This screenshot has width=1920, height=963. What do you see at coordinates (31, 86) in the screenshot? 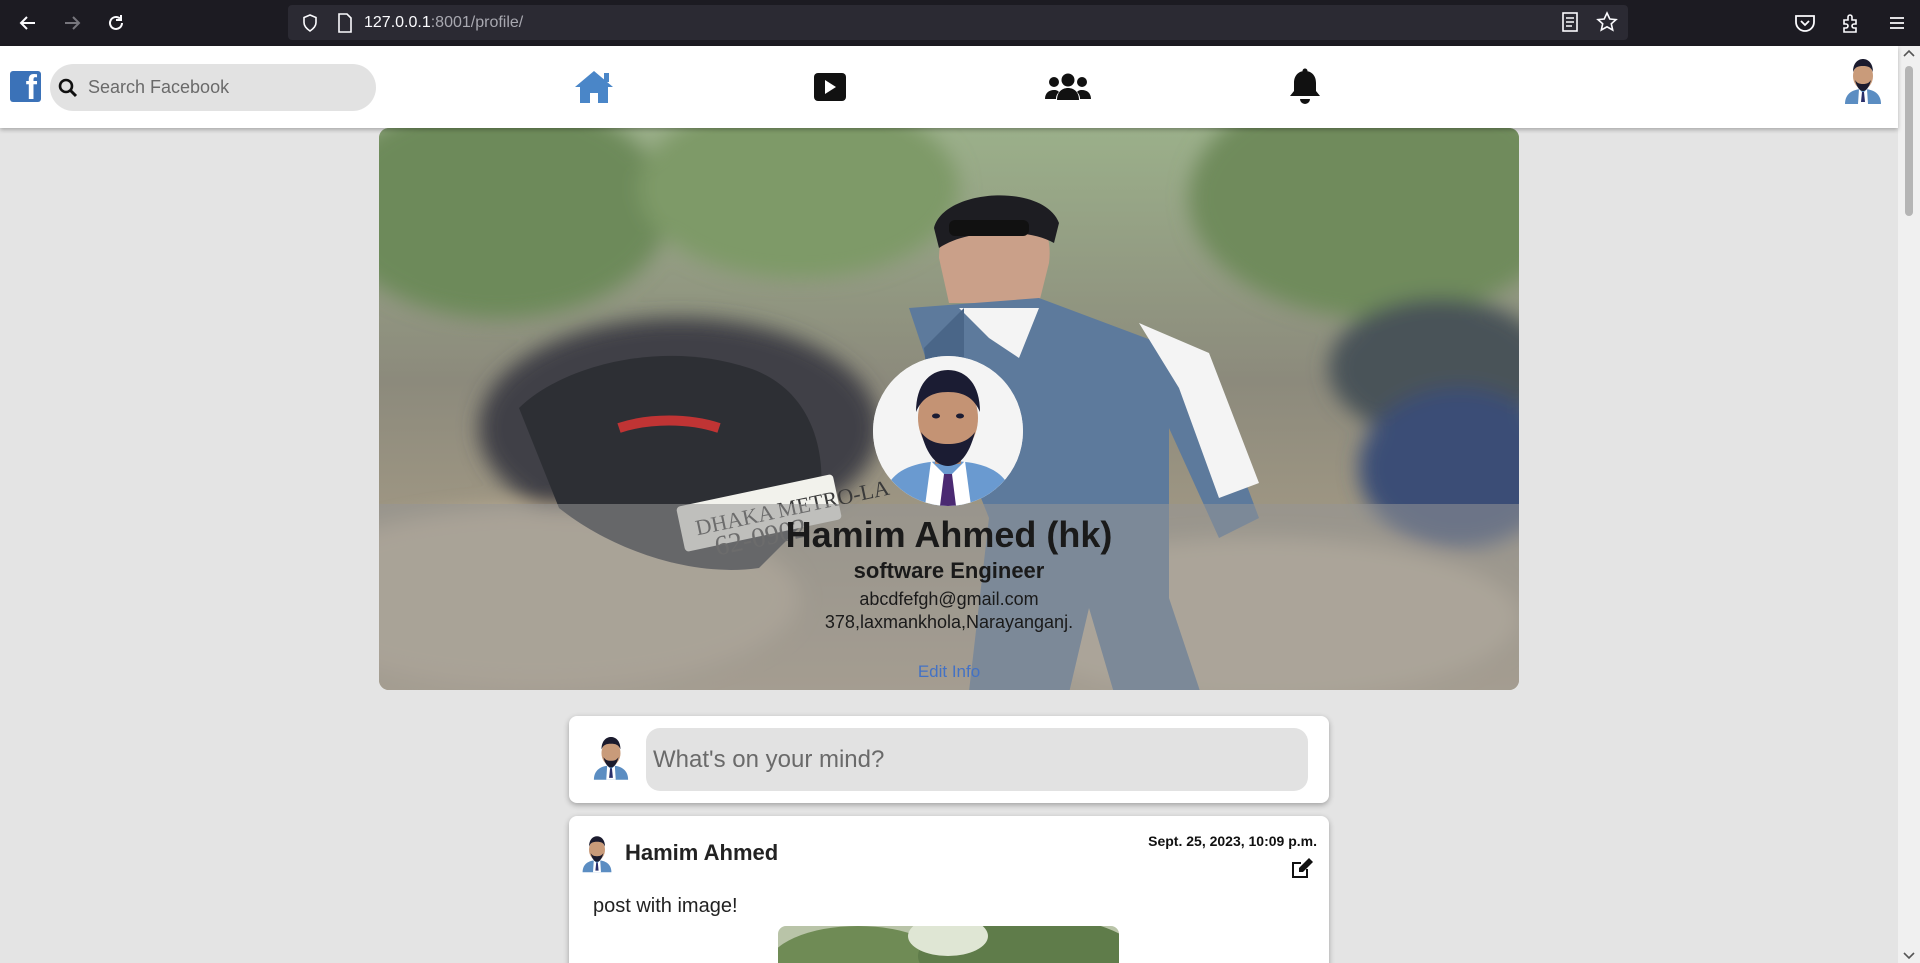
I see `logo-letter: f` at bounding box center [31, 86].